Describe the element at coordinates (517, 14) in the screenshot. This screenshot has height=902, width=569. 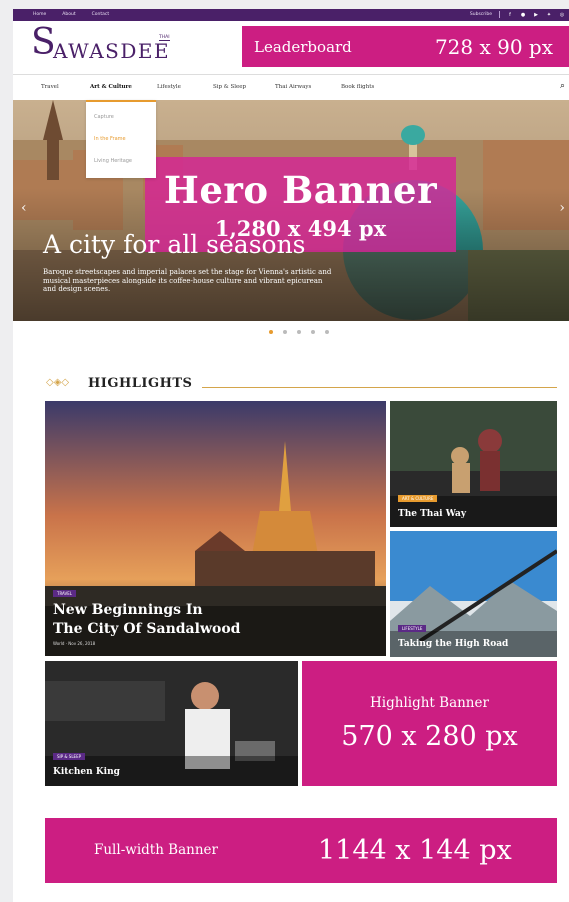
I see `top-right: Subscribe f ● ▶ ✦ ◎` at that location.